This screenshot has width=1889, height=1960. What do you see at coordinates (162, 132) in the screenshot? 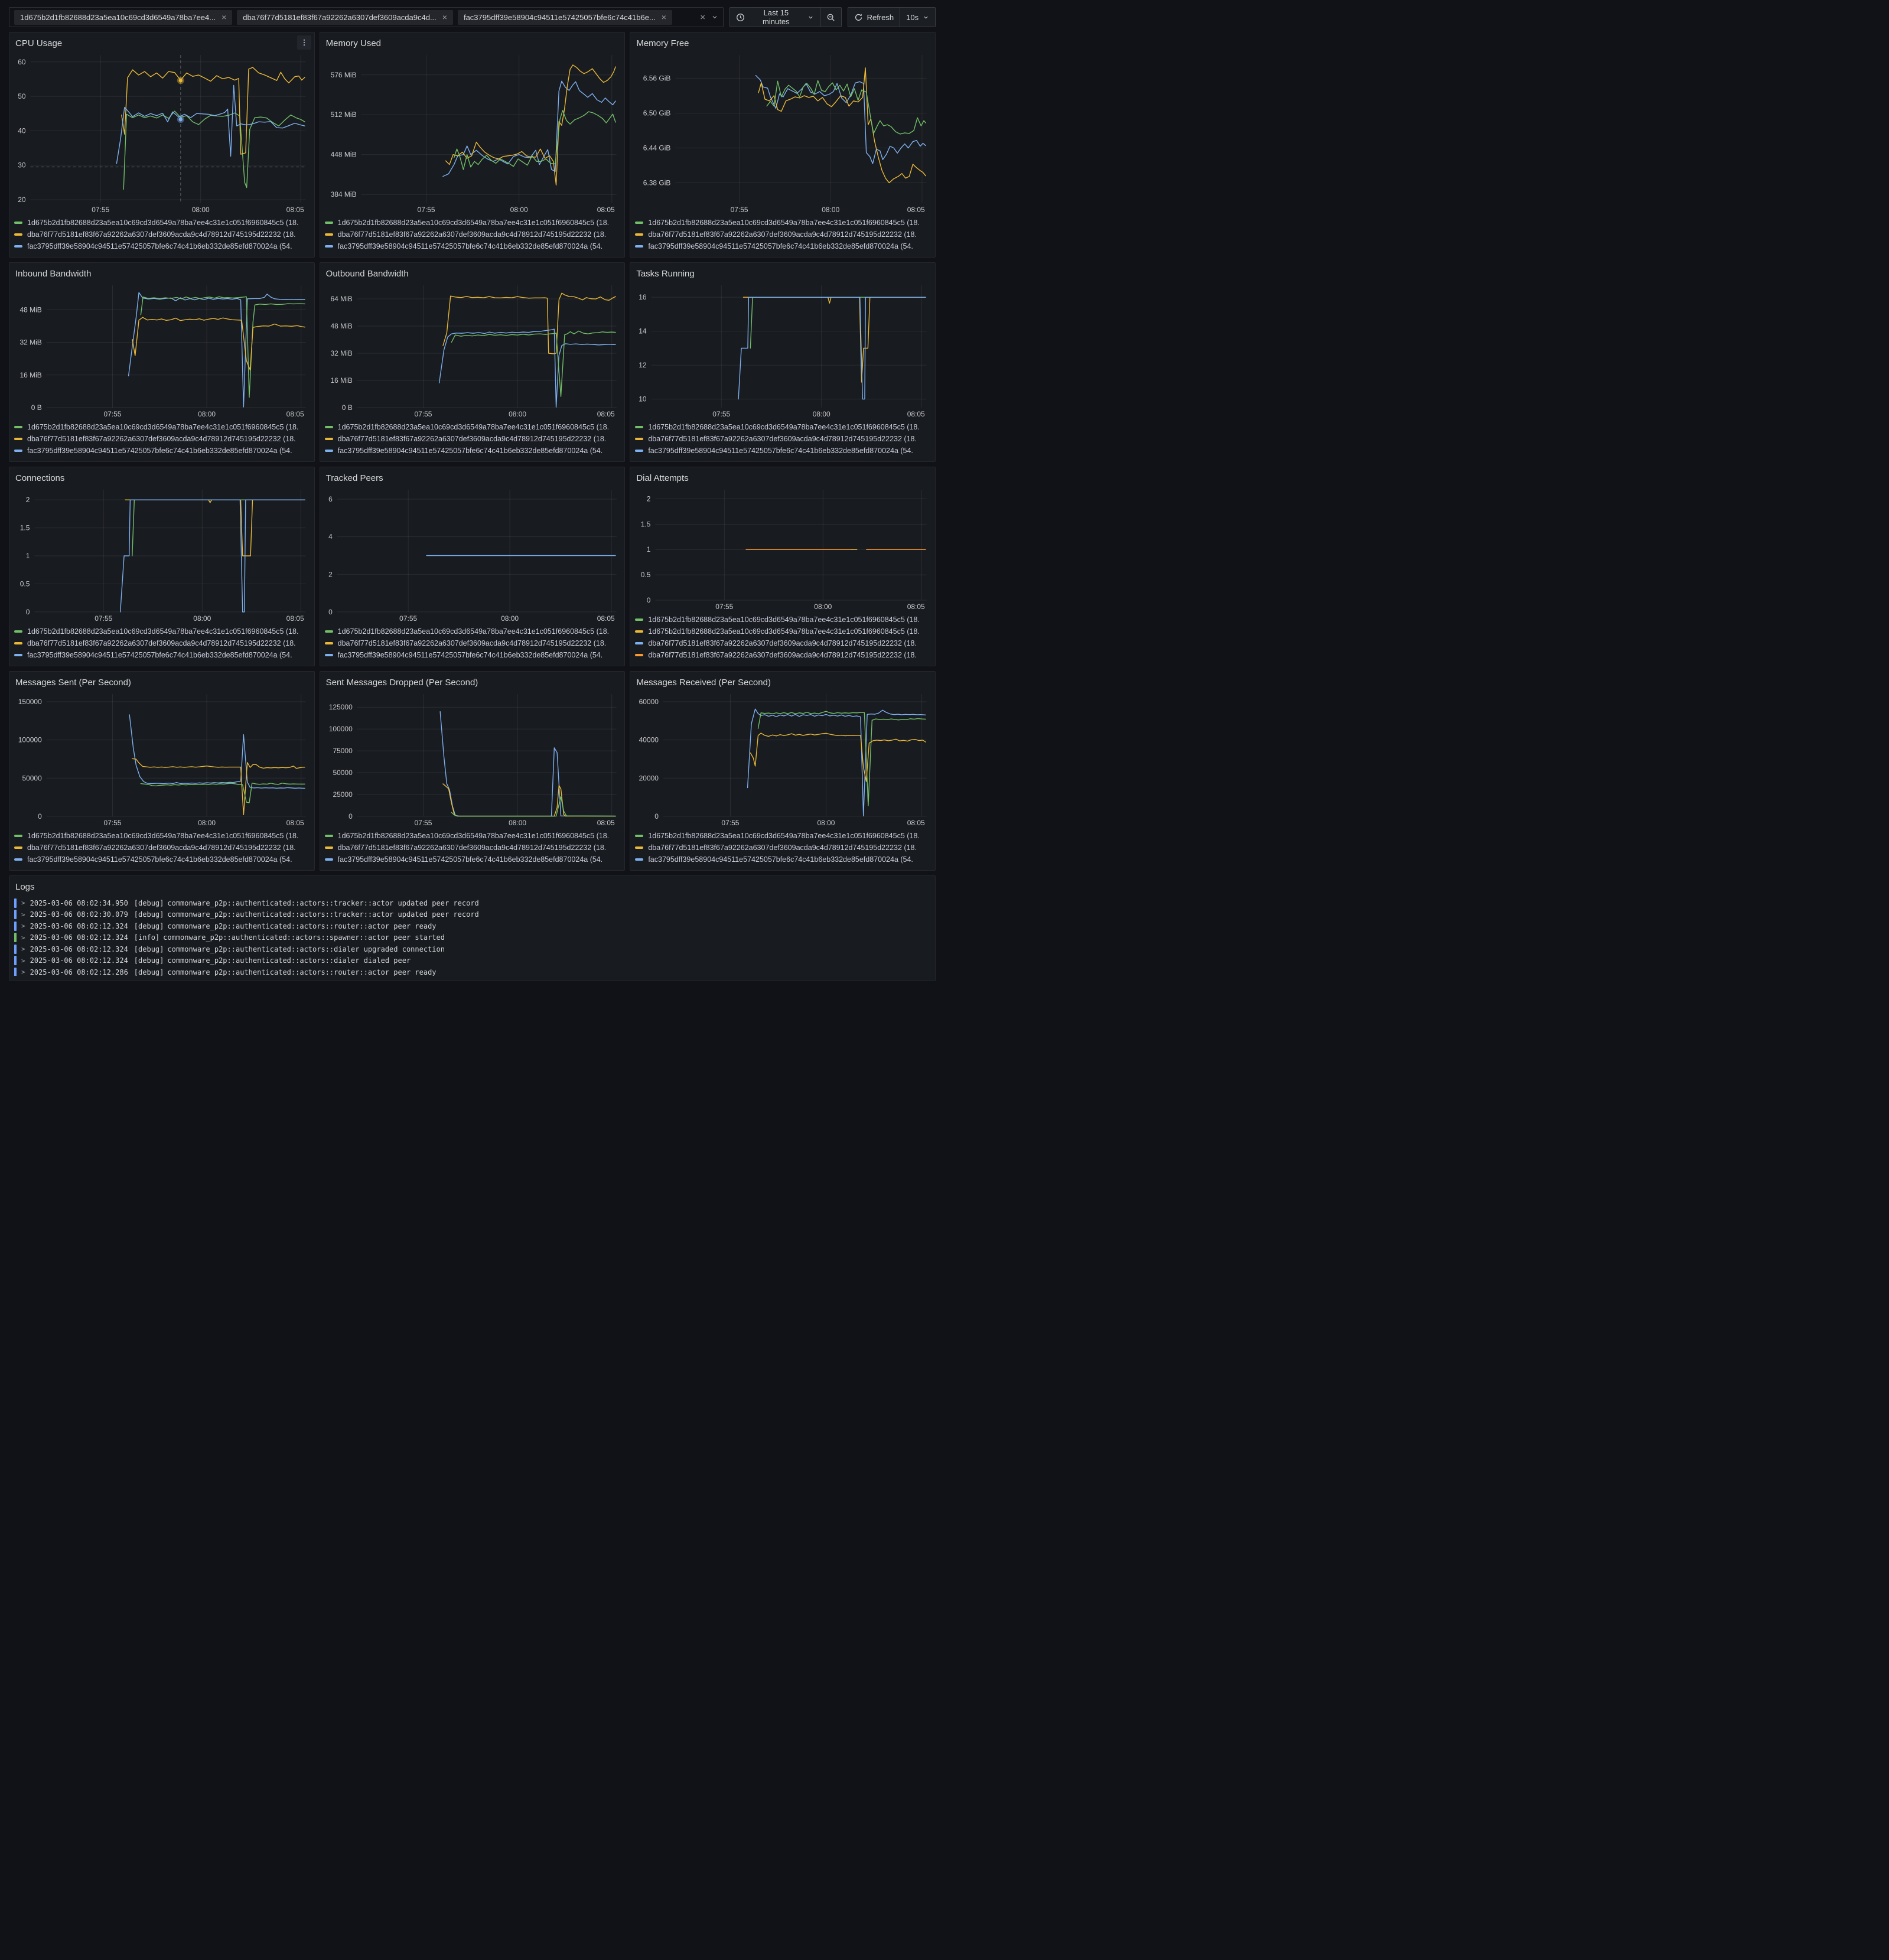
I see `chart-area: 20 30 40 50 60 07:55 08:00 08:05` at bounding box center [162, 132].